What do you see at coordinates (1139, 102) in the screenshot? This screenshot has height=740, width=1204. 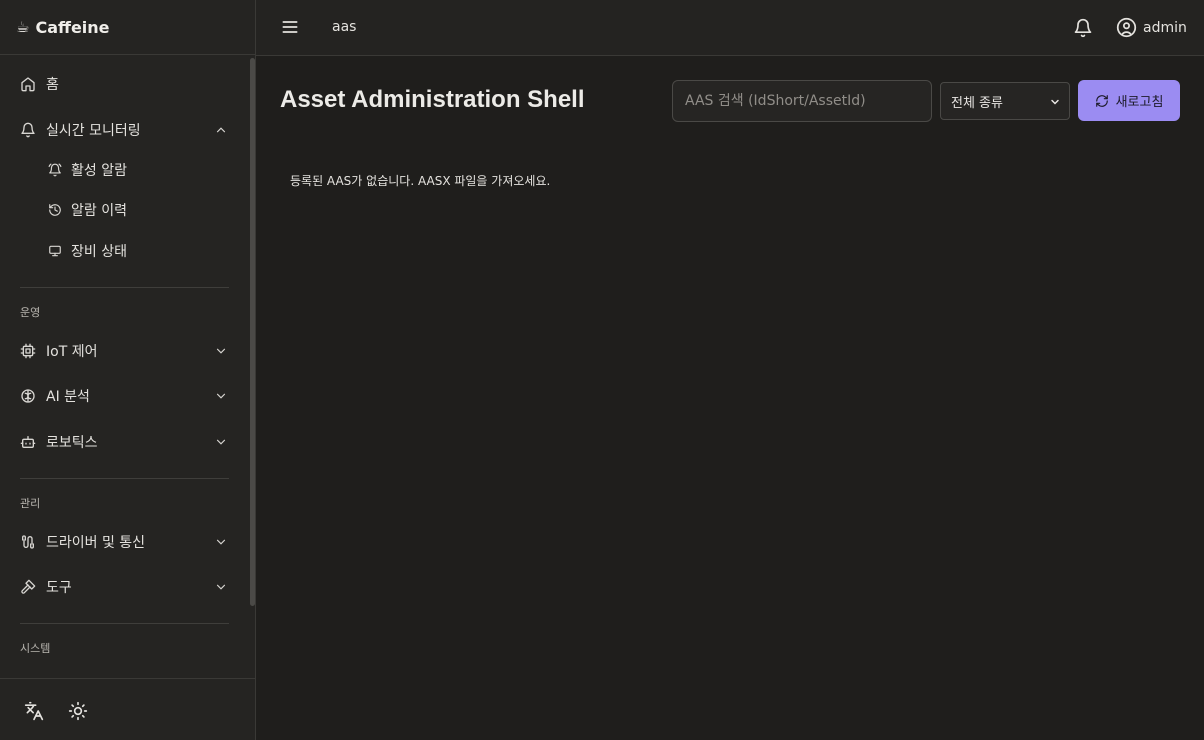 I see `refresh-label: 새로고침` at bounding box center [1139, 102].